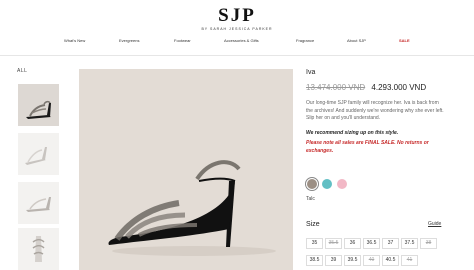  Describe the element at coordinates (409, 243) in the screenshot. I see `size-option-37-5: 37.5` at that location.